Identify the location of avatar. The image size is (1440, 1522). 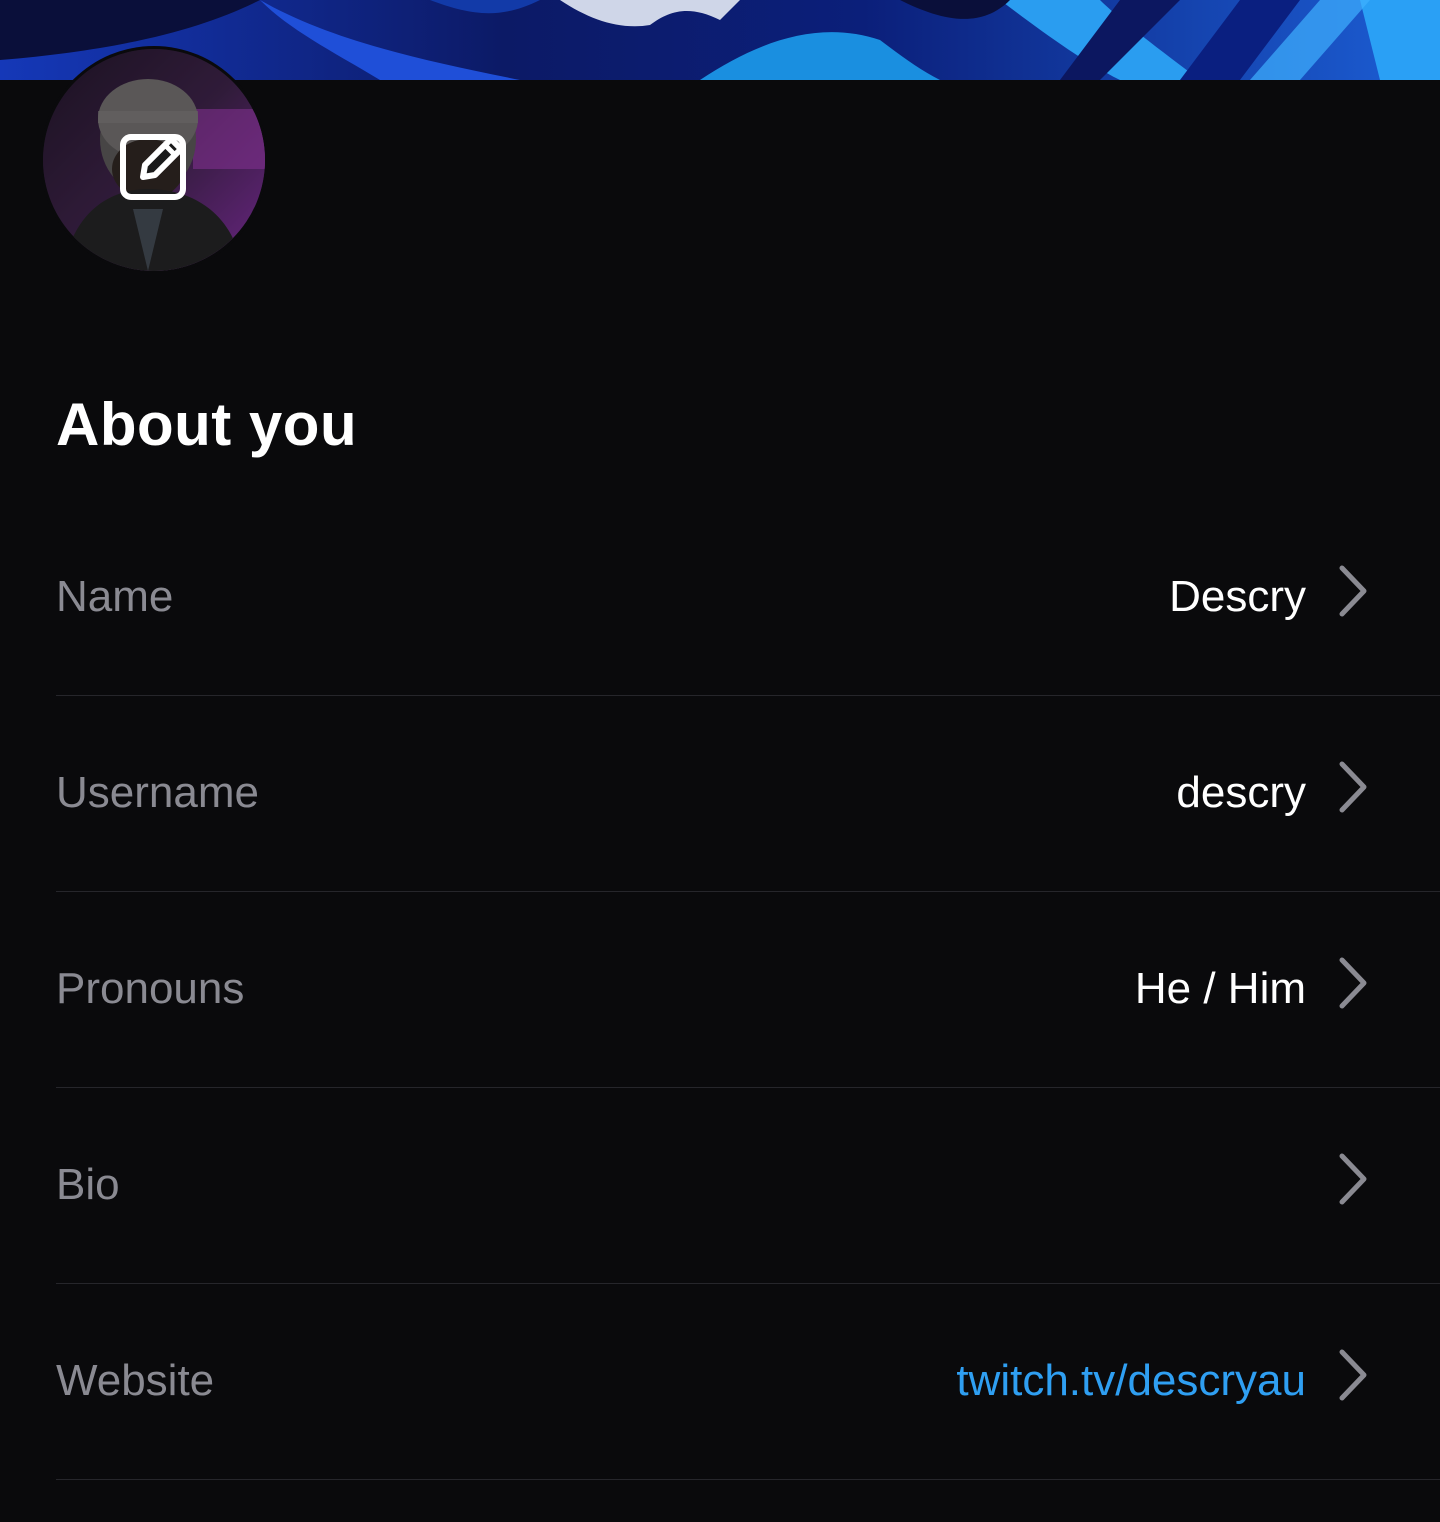
(154, 160).